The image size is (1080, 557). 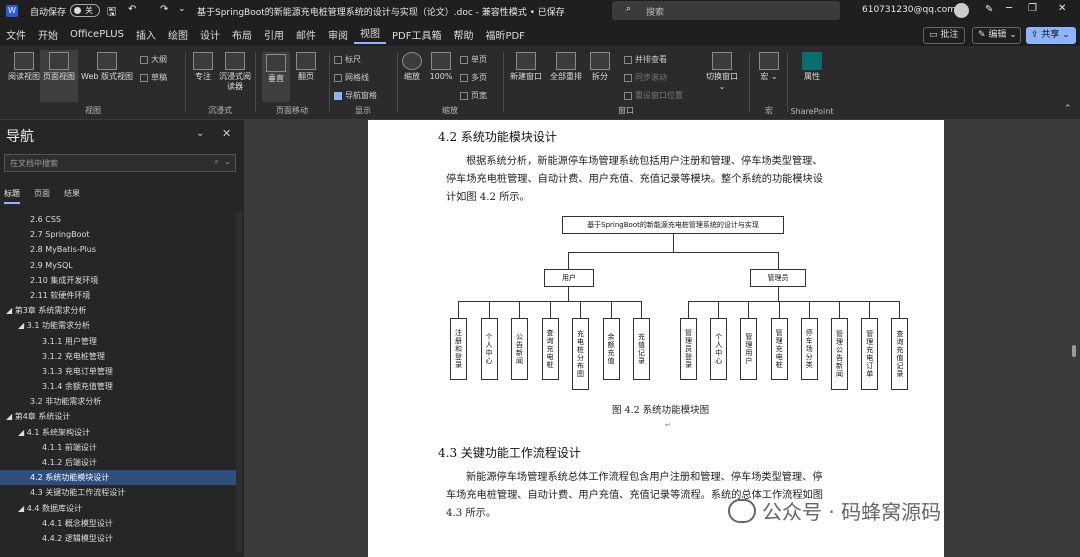 What do you see at coordinates (118, 447) in the screenshot?
I see `nav-heading-item: 4.1.1 前端设计` at bounding box center [118, 447].